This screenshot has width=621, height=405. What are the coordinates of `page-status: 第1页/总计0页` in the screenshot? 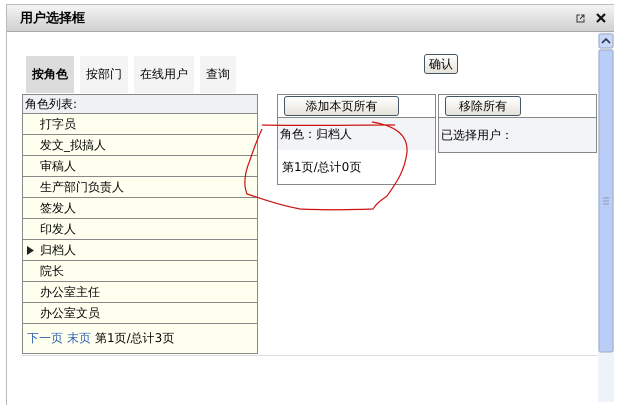 It's located at (322, 167).